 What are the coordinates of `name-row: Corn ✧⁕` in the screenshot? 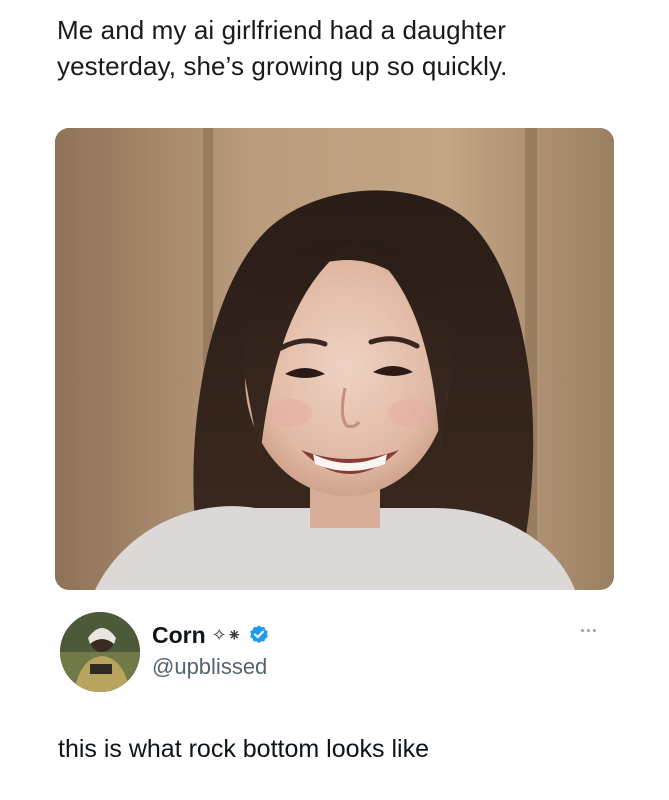 It's located at (211, 635).